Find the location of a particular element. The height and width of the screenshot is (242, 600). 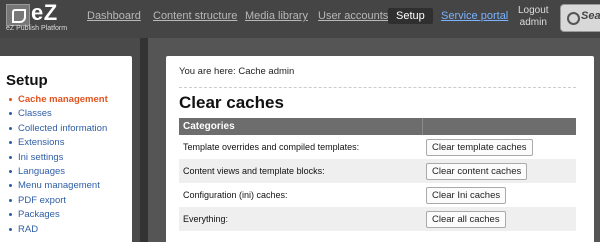

clear-content-caches-button: Clear content caches is located at coordinates (477, 171).